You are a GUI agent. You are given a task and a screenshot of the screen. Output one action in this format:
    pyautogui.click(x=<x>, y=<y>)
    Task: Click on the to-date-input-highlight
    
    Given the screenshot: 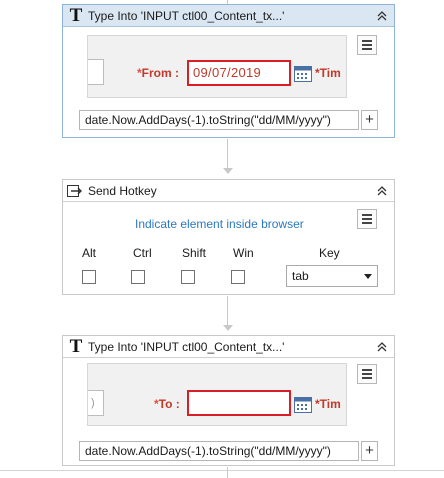 What is the action you would take?
    pyautogui.click(x=239, y=403)
    